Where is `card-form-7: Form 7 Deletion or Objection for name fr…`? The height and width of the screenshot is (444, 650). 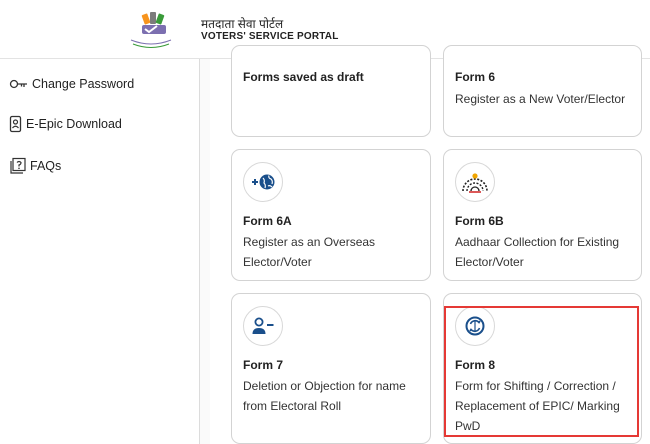 card-form-7: Form 7 Deletion or Objection for name fr… is located at coordinates (331, 368).